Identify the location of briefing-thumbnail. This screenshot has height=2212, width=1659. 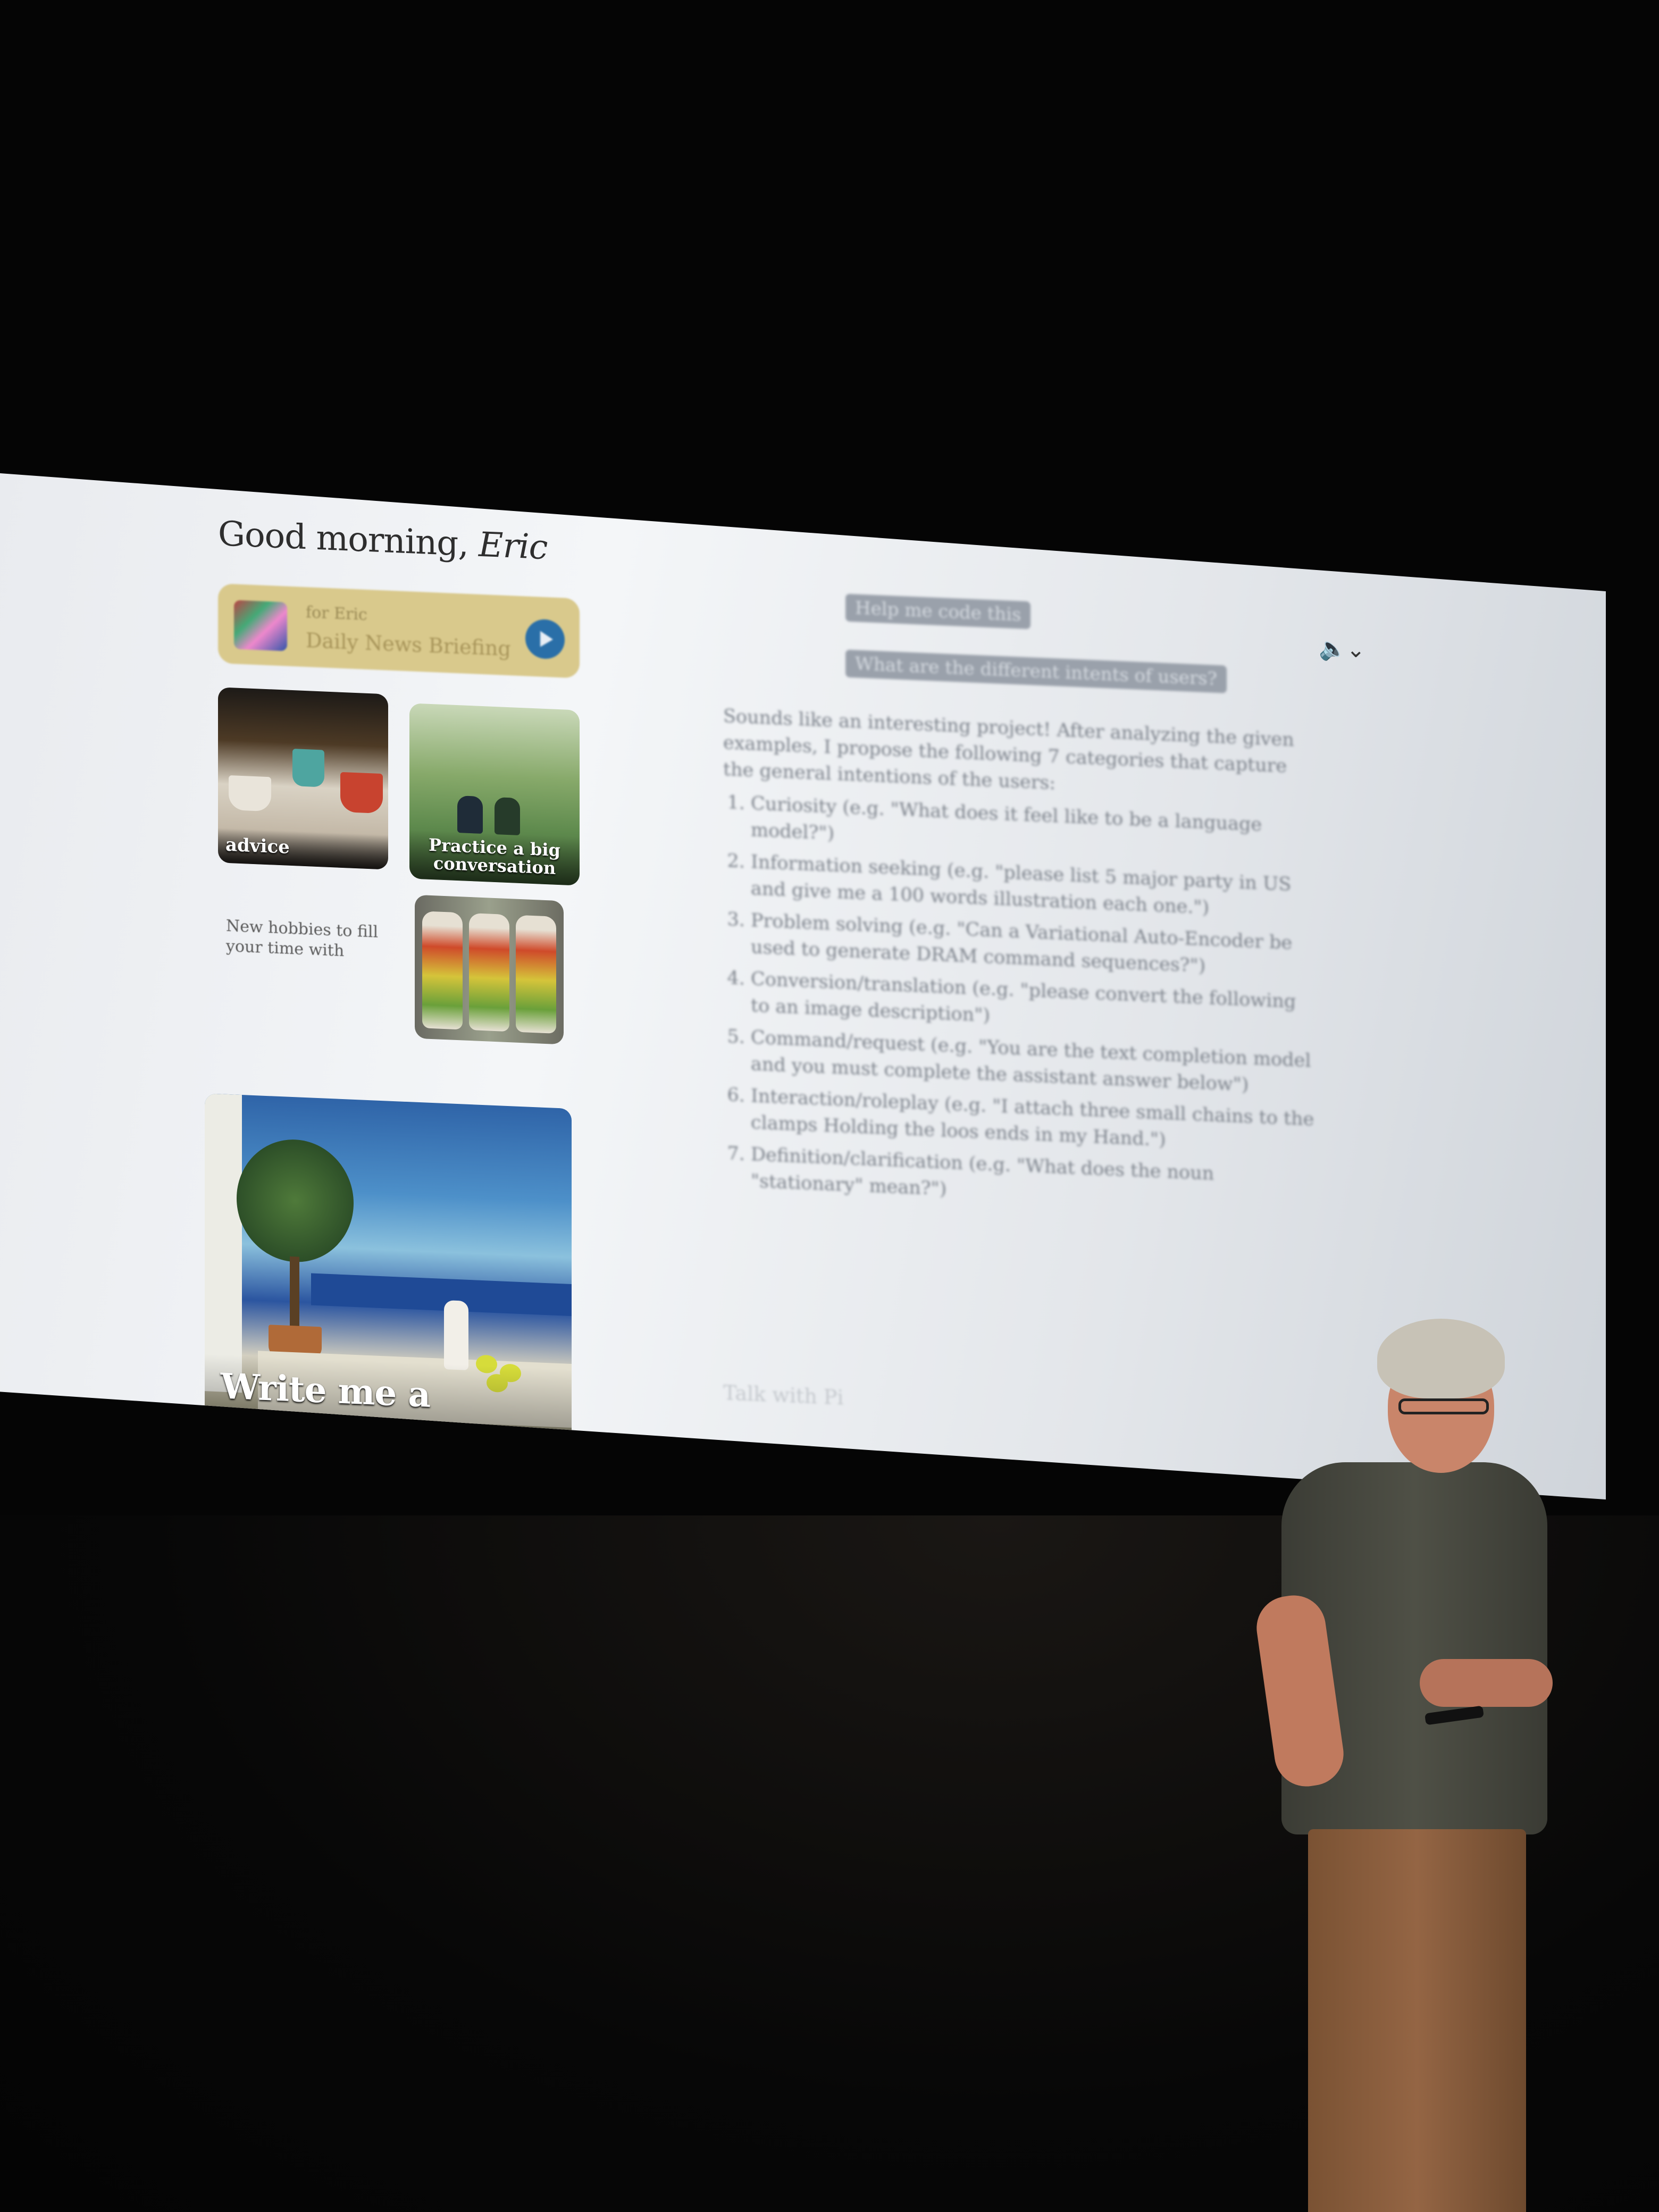
(260, 625).